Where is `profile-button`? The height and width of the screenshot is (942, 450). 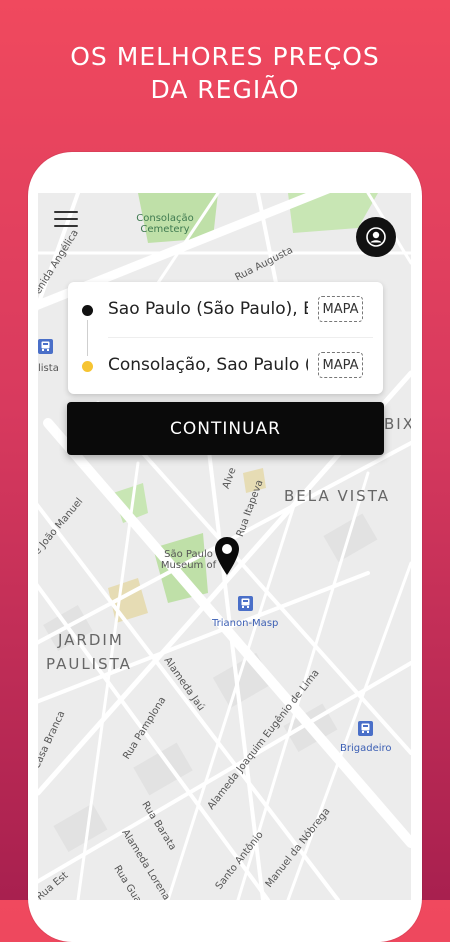
profile-button is located at coordinates (376, 237).